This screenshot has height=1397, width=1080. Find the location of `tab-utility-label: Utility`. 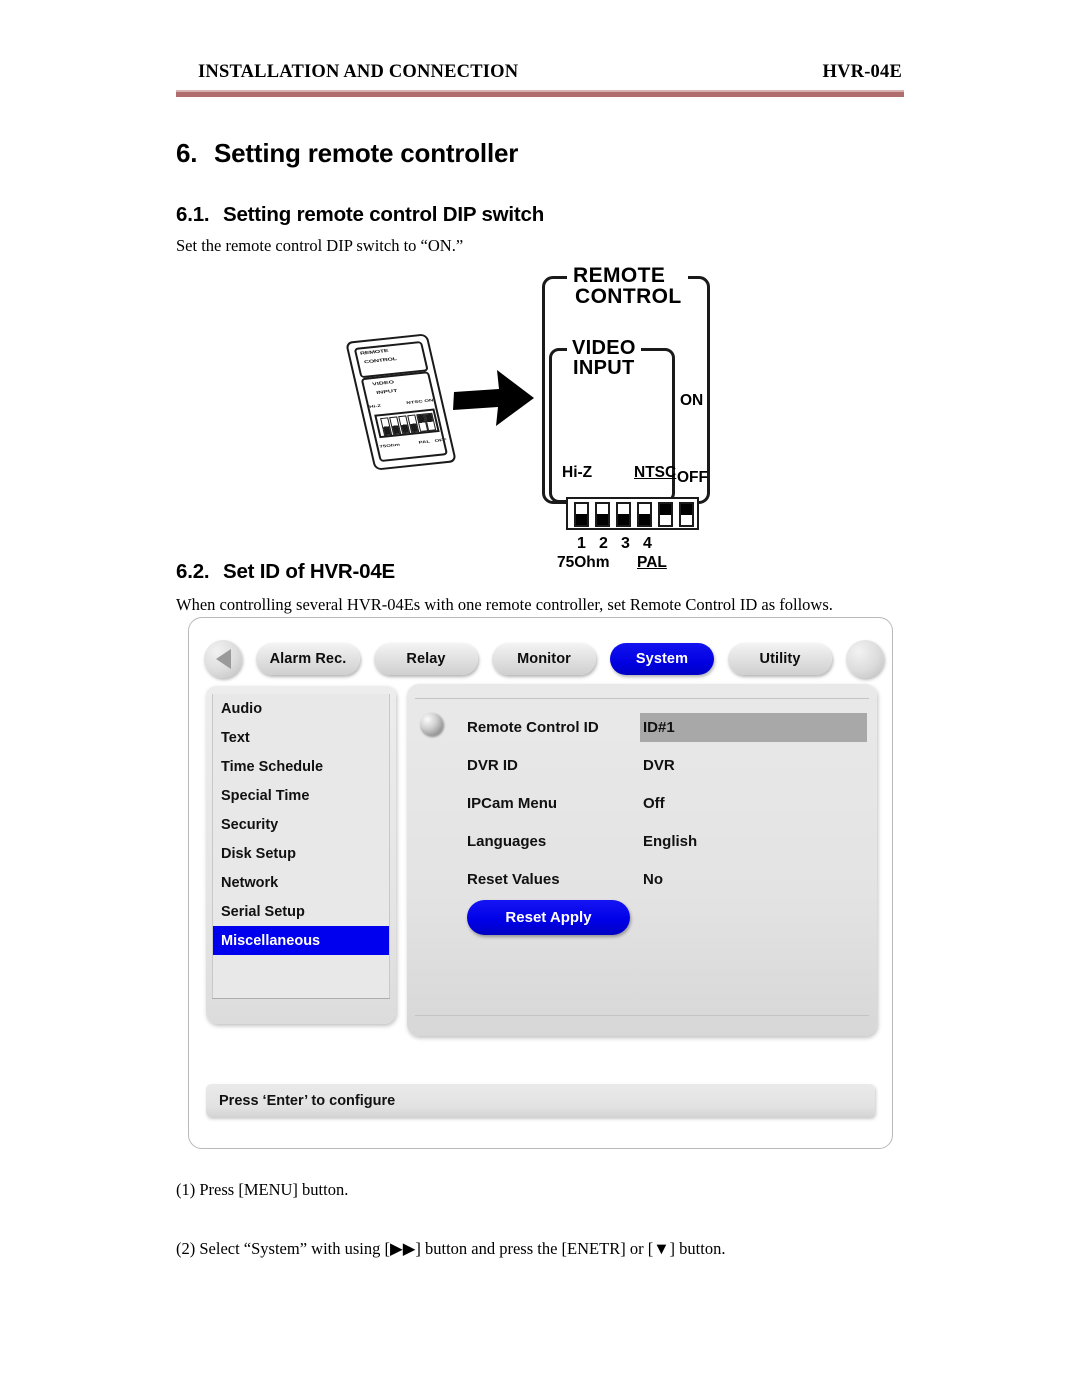

tab-utility-label: Utility is located at coordinates (780, 659).